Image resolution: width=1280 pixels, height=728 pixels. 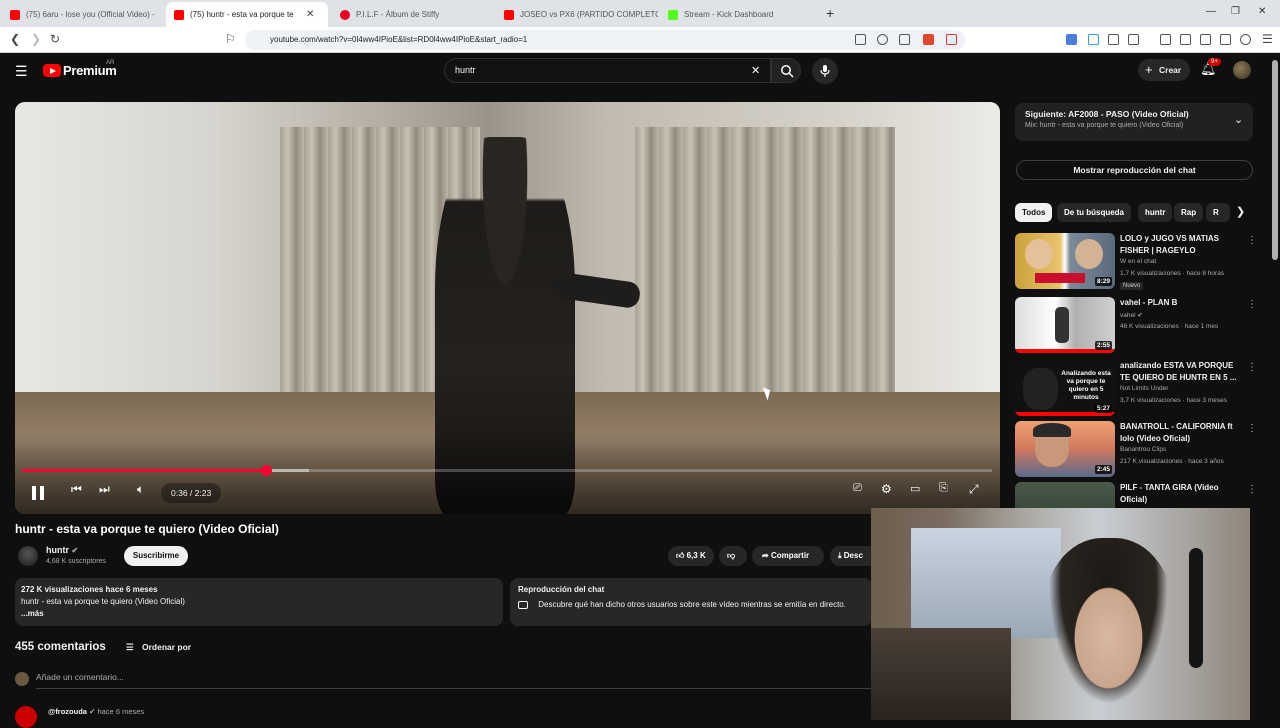 What do you see at coordinates (830, 13) in the screenshot?
I see `new-tab-button: +` at bounding box center [830, 13].